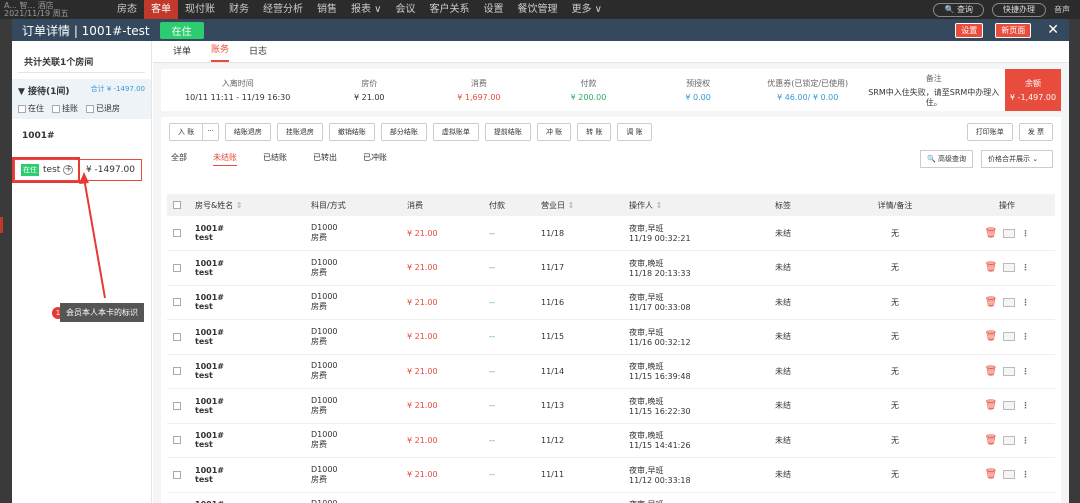 Image resolution: width=1080 pixels, height=503 pixels. I want to click on watermark-icon: ◎, so click(24, 481).